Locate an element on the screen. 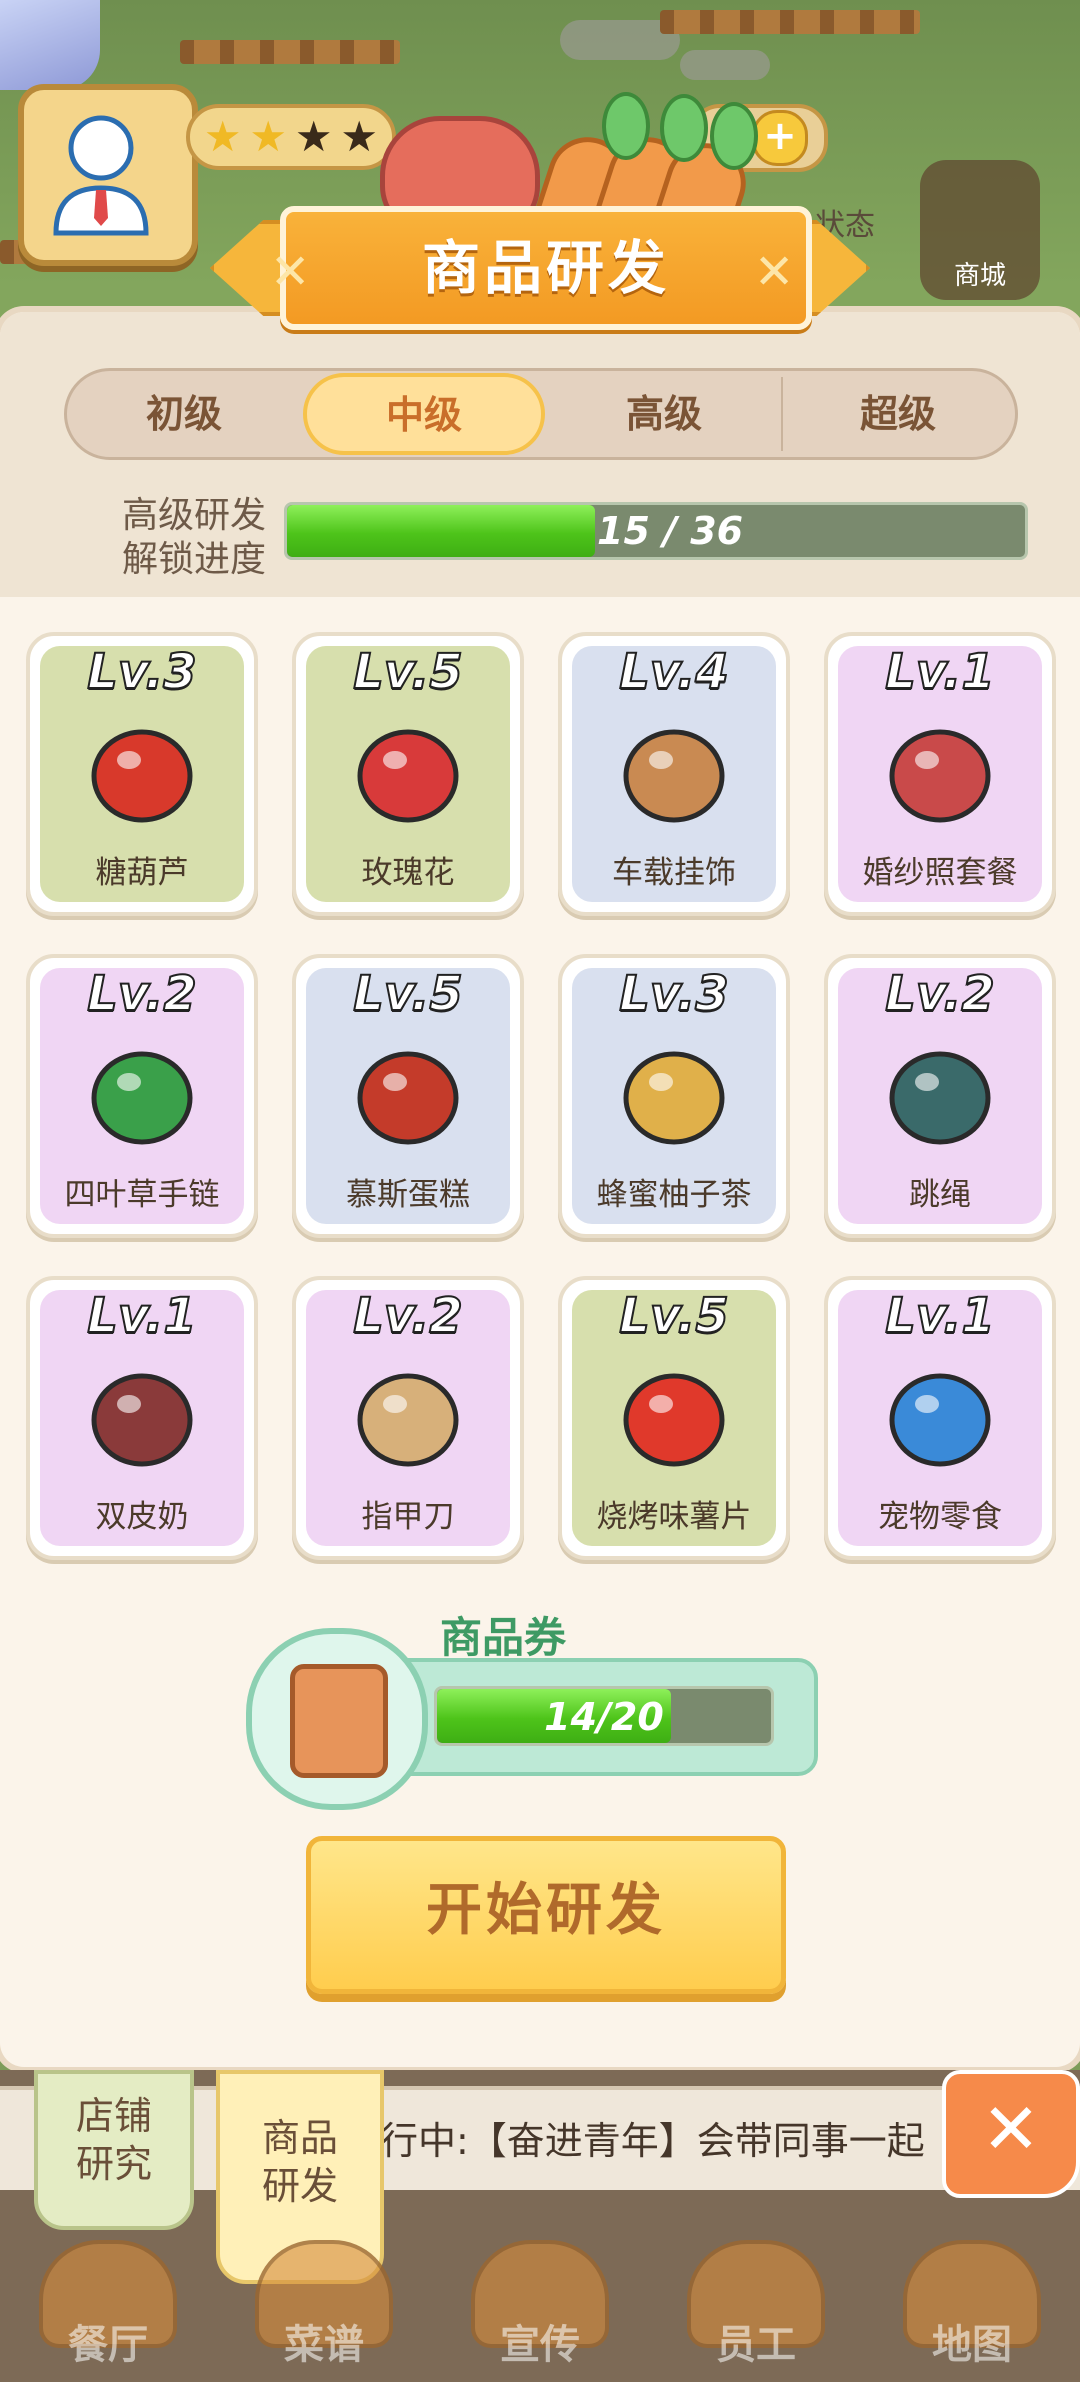 The height and width of the screenshot is (2382, 1080). product-card: Lv.2 四叶草手链 is located at coordinates (142, 1096).